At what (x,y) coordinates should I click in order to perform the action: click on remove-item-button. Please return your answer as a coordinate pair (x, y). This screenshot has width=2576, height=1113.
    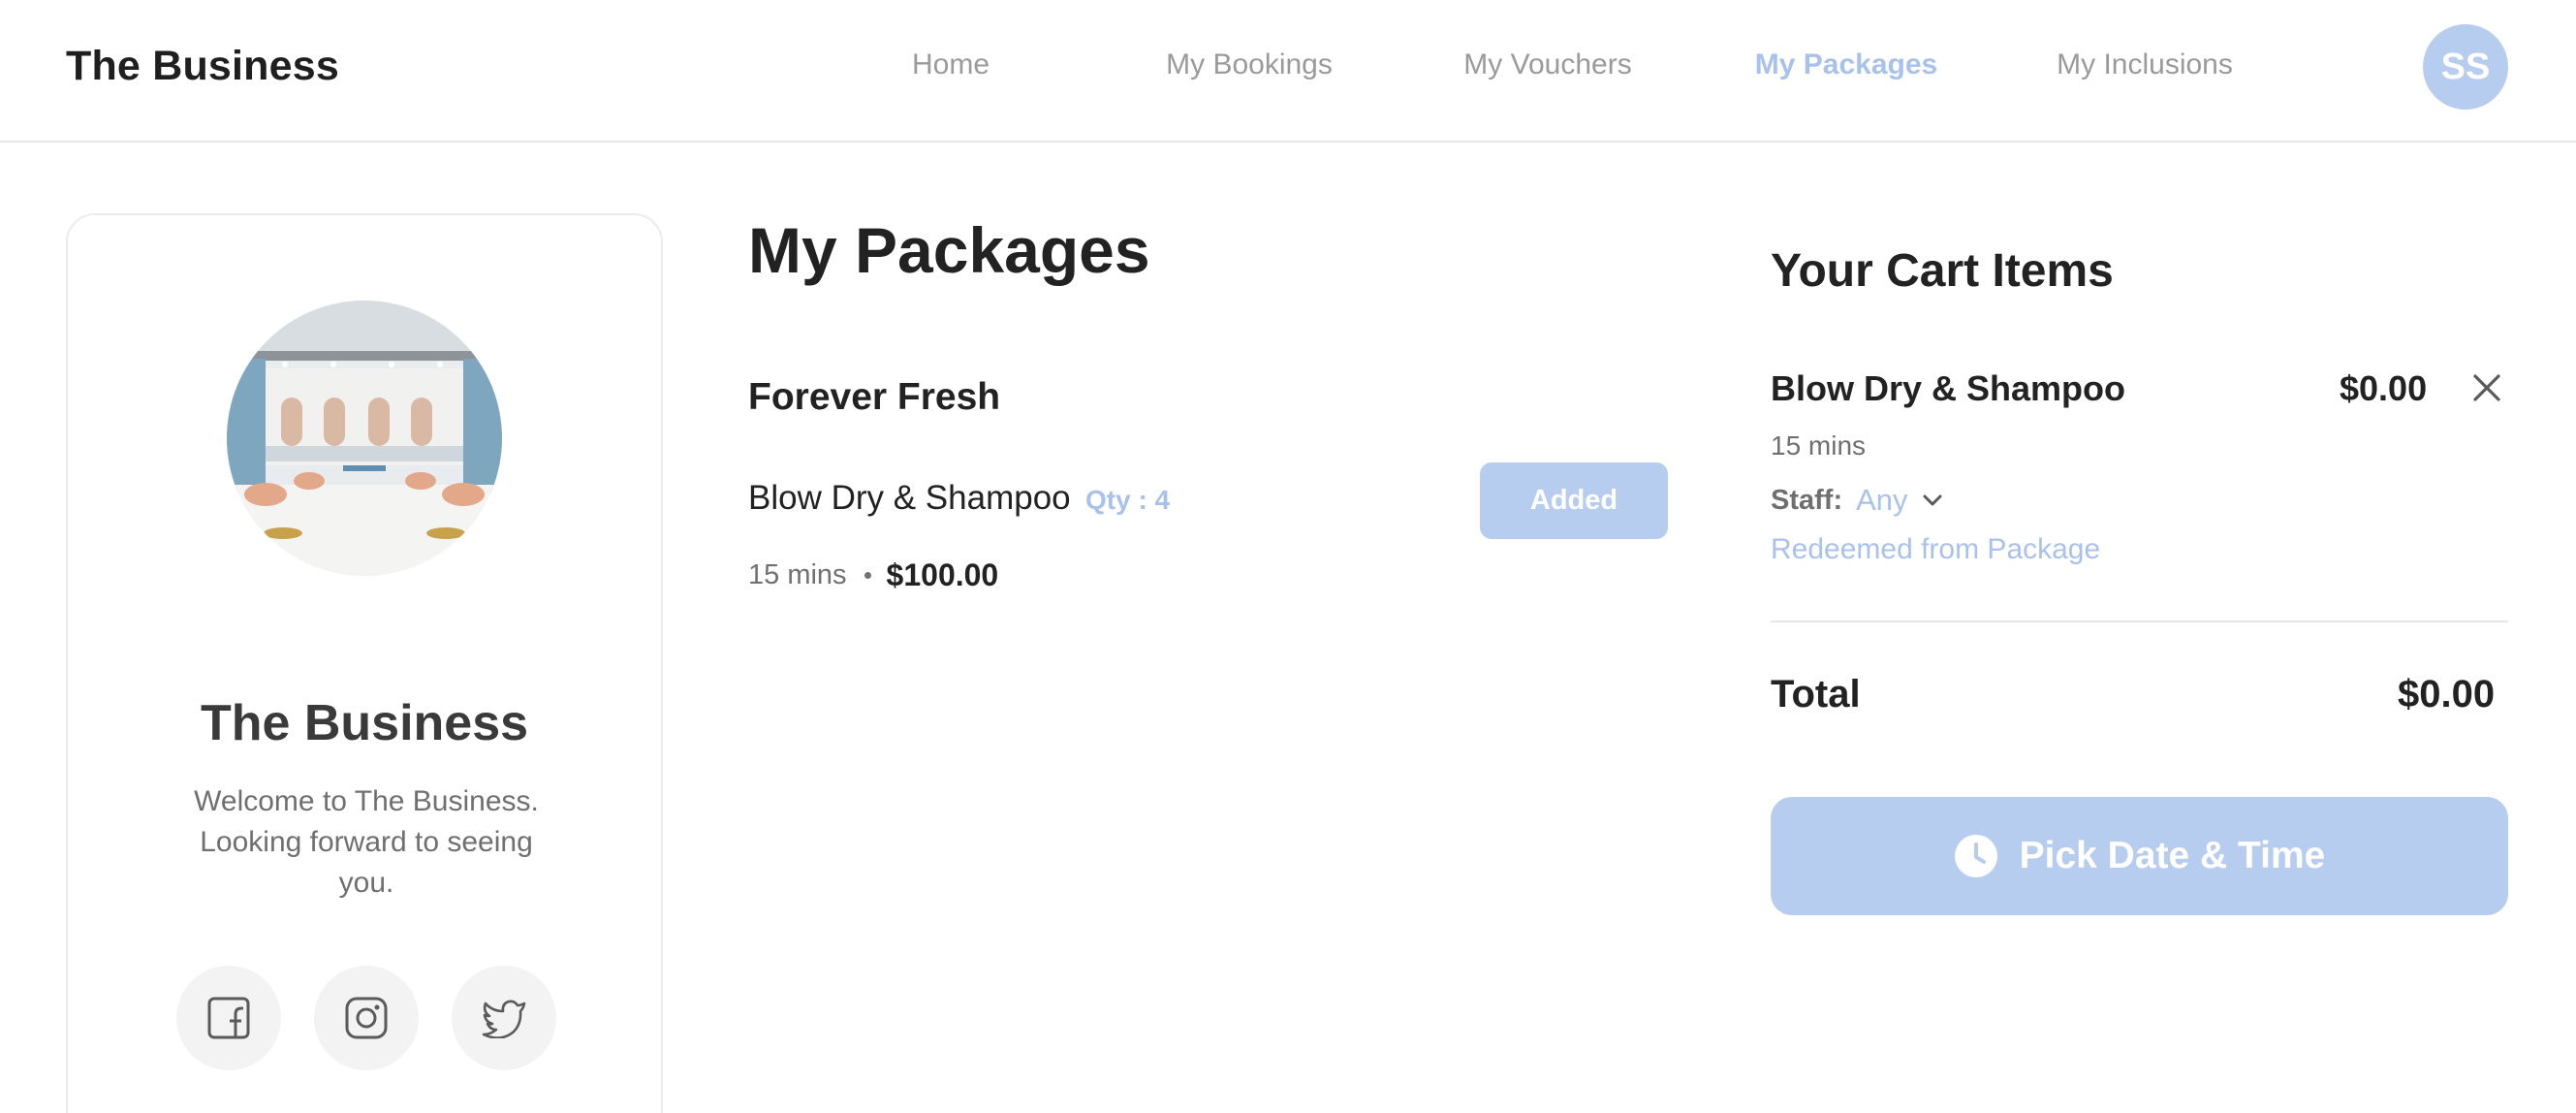
    Looking at the image, I should click on (2486, 387).